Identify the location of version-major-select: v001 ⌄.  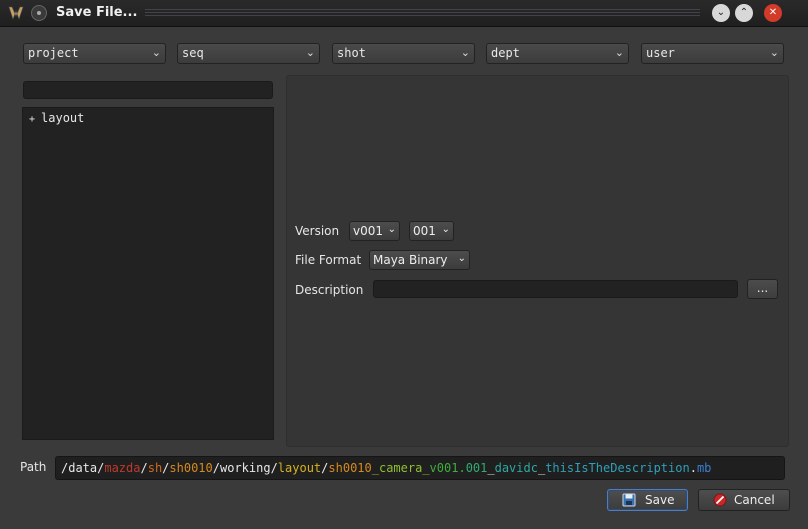
(374, 231).